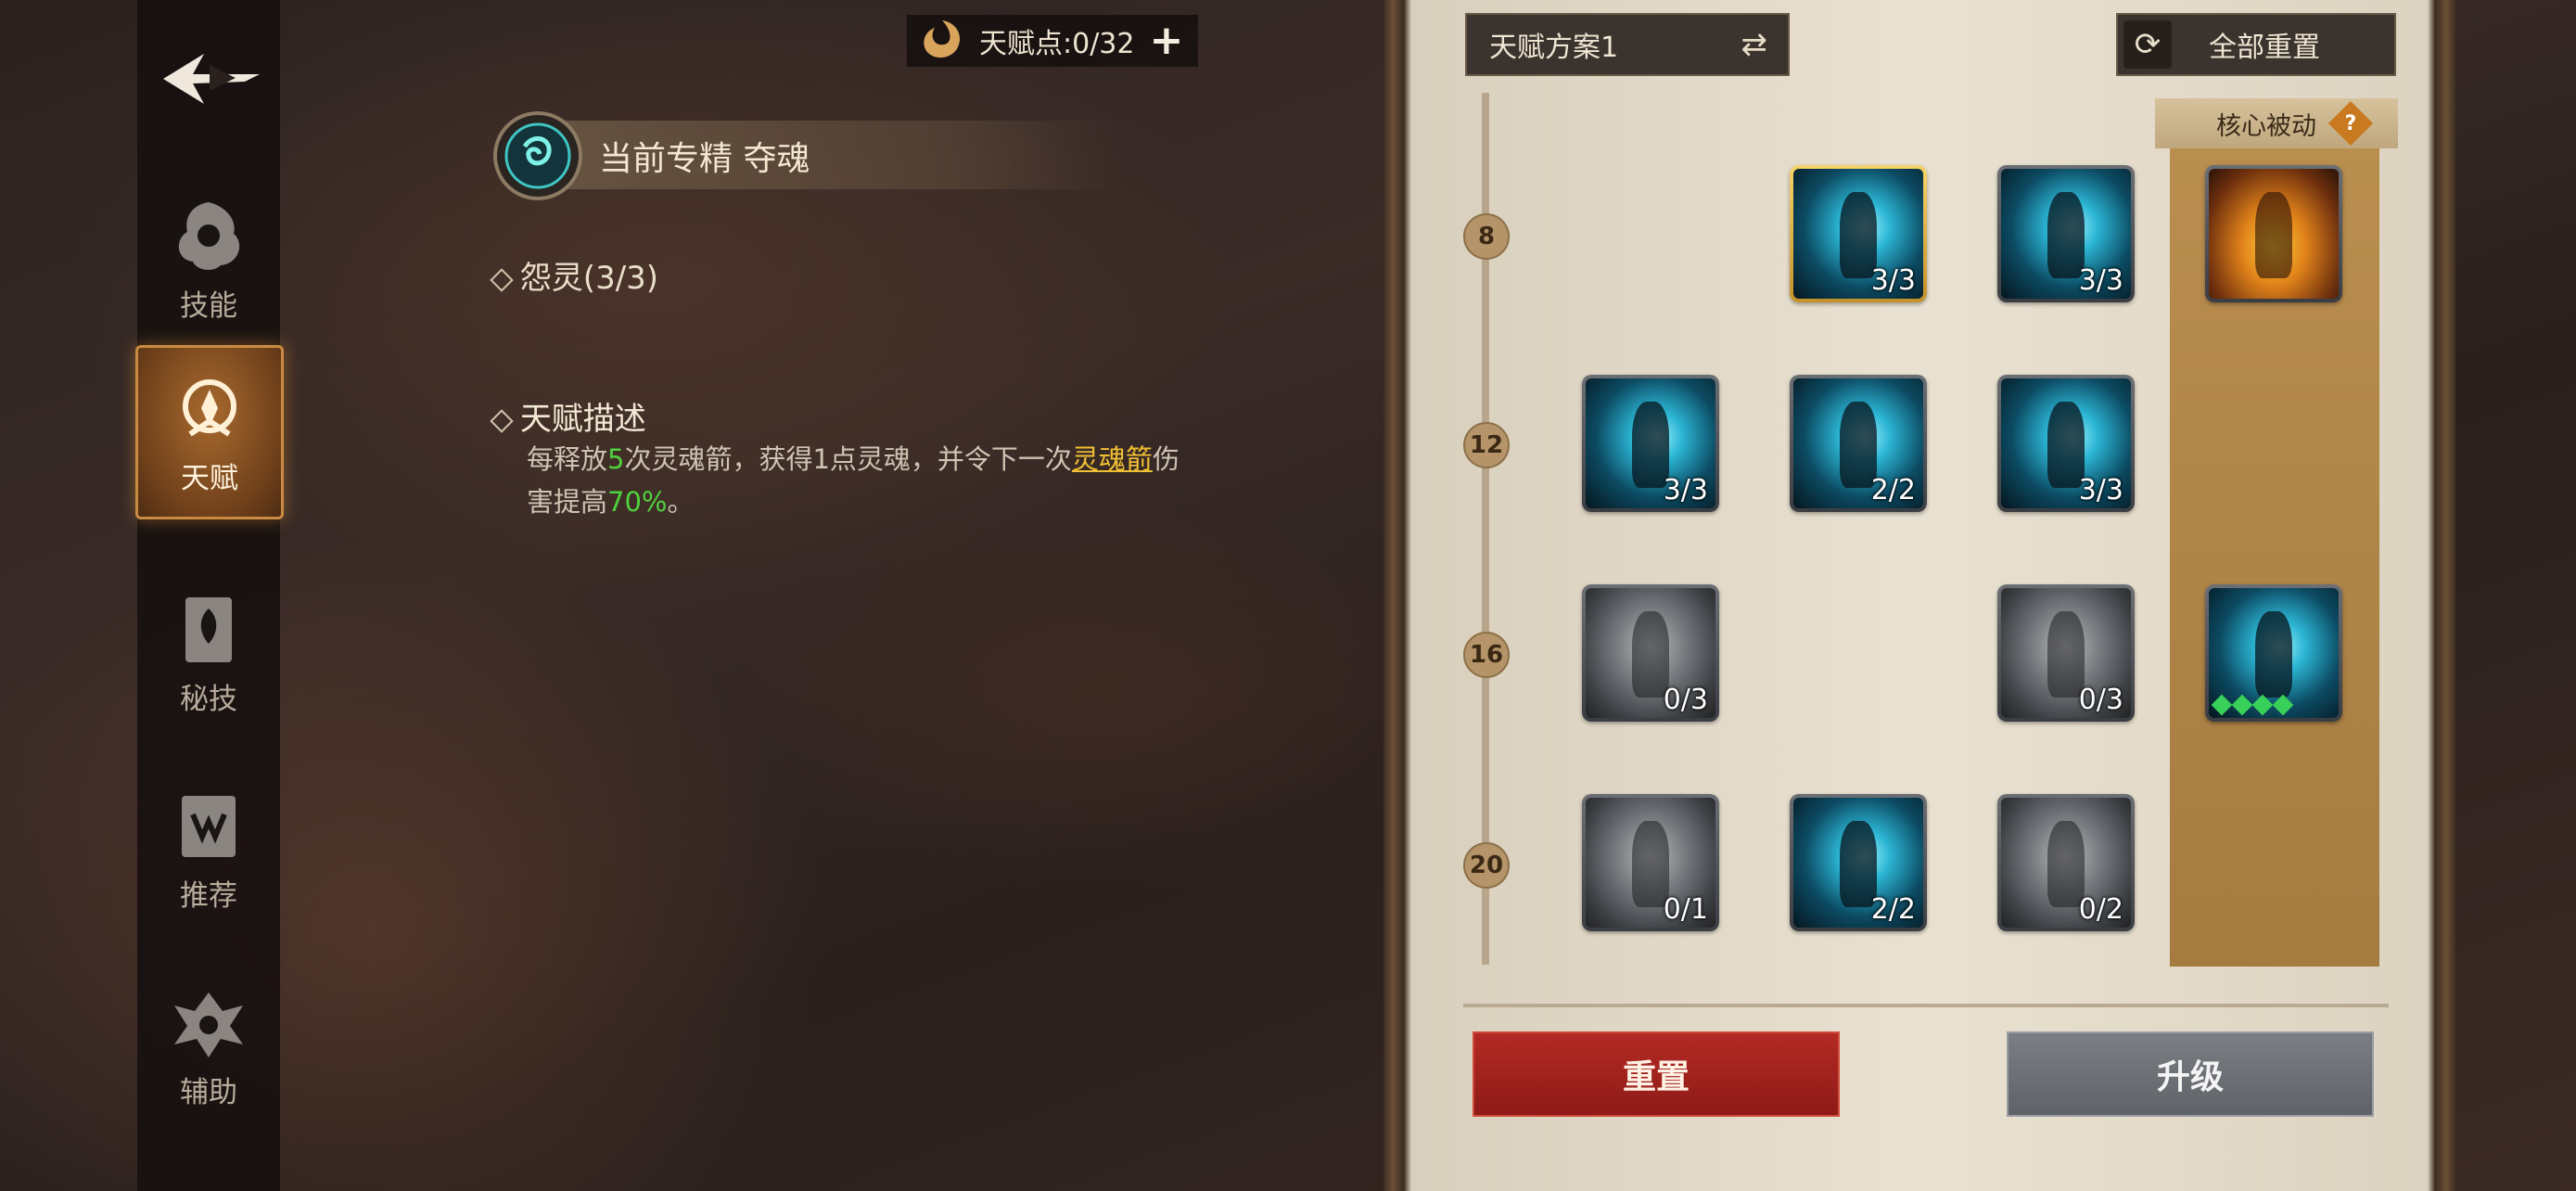  What do you see at coordinates (705, 159) in the screenshot?
I see `spec-title: 当前专精 夺魂` at bounding box center [705, 159].